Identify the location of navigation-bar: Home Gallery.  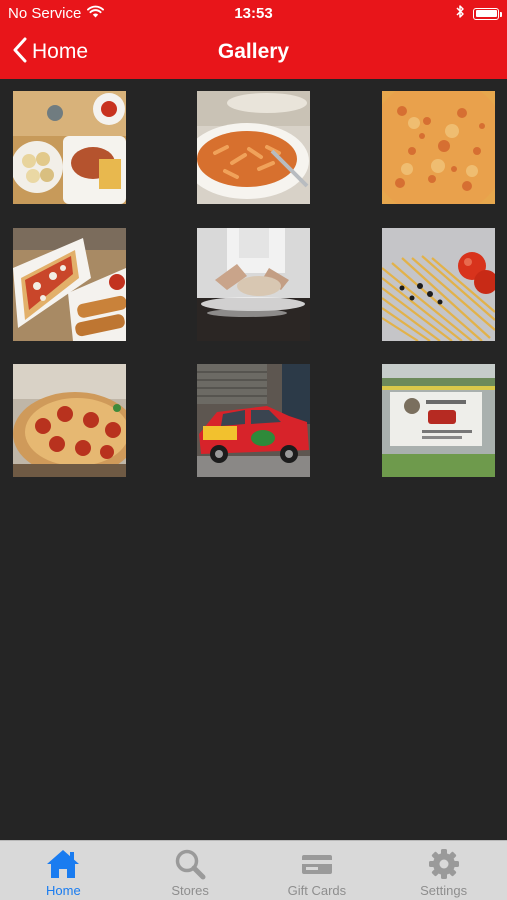
(253, 53).